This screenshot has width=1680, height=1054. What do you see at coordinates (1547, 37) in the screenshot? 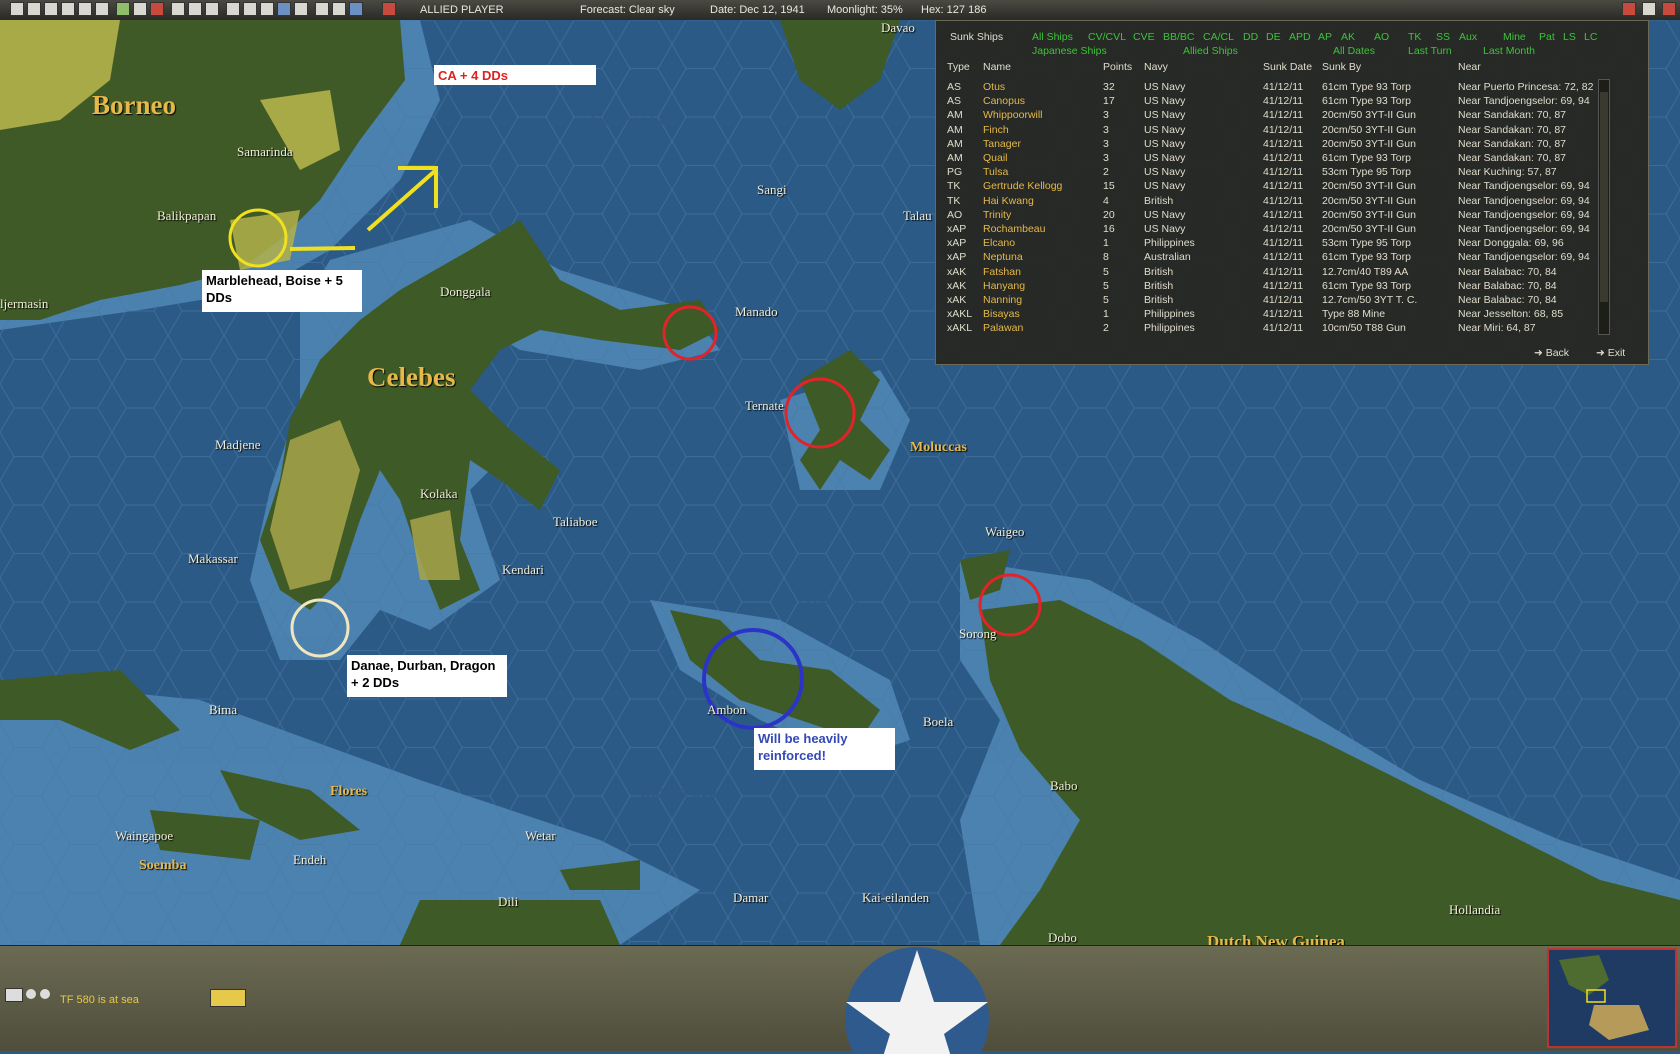
I see `filter-pat: Pat` at bounding box center [1547, 37].